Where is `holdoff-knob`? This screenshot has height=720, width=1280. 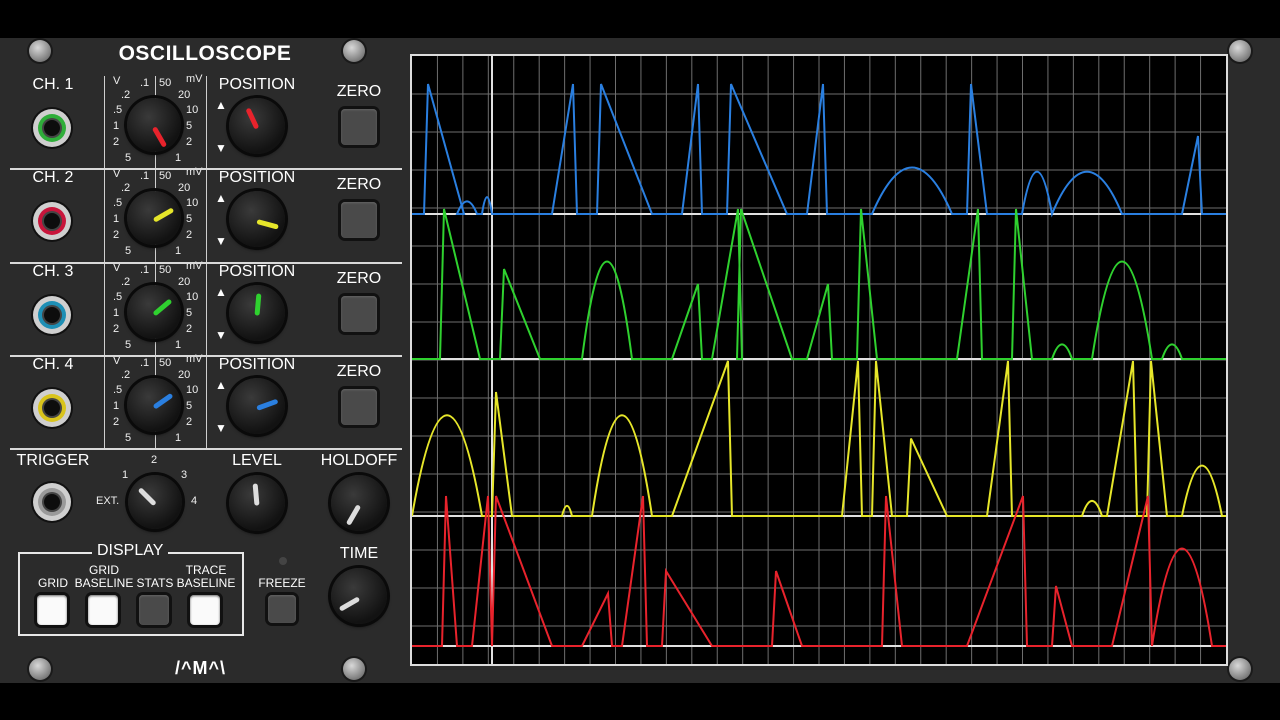 holdoff-knob is located at coordinates (359, 503).